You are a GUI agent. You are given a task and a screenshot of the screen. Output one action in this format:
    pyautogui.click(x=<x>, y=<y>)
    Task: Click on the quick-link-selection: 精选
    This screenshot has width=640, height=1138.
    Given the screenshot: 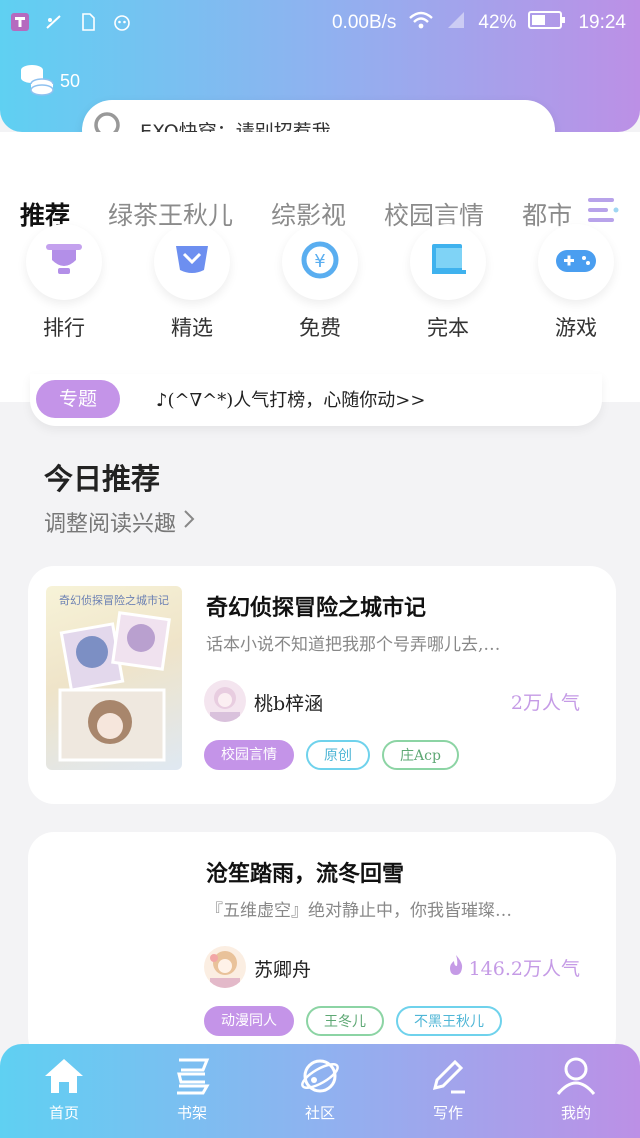 What is the action you would take?
    pyautogui.click(x=192, y=283)
    